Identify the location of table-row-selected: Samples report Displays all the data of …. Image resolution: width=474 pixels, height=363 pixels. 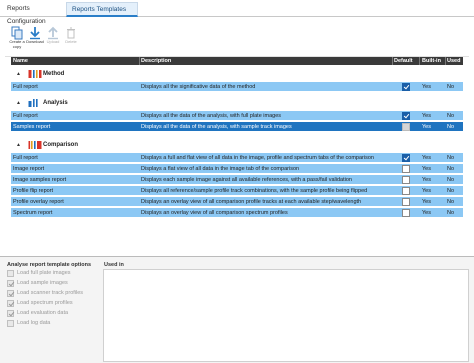
(237, 127).